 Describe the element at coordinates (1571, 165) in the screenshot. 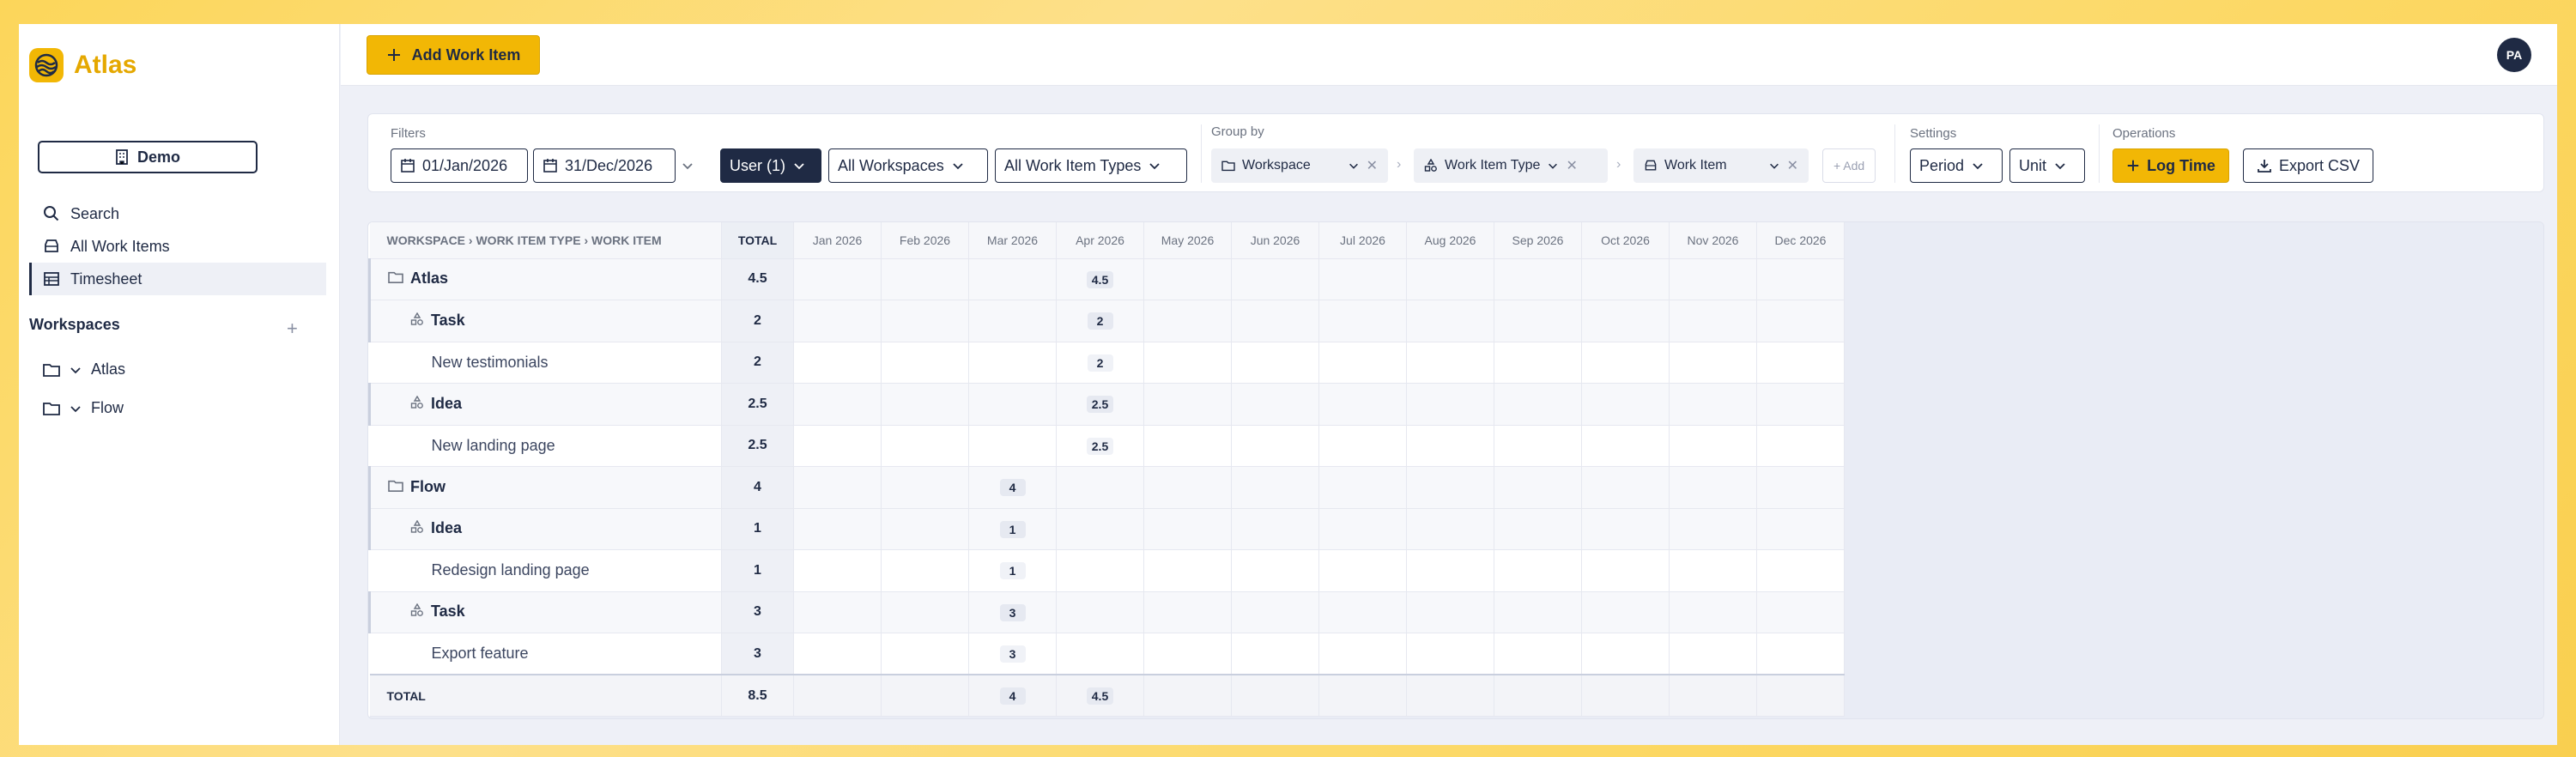

I see `remove-chip-icon: ✕` at that location.